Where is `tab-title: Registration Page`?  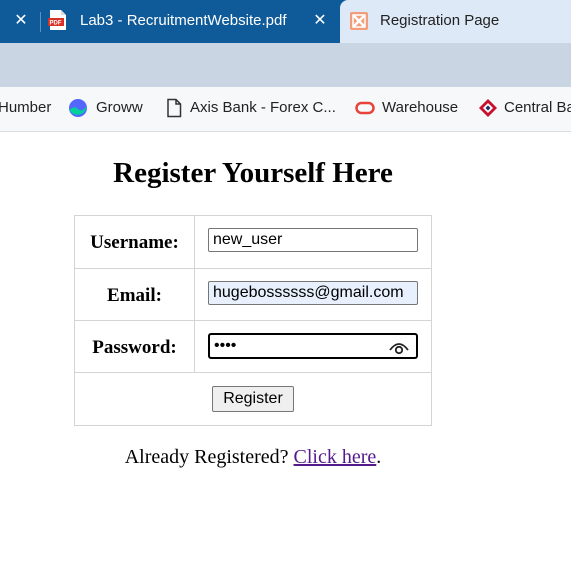 tab-title: Registration Page is located at coordinates (440, 20).